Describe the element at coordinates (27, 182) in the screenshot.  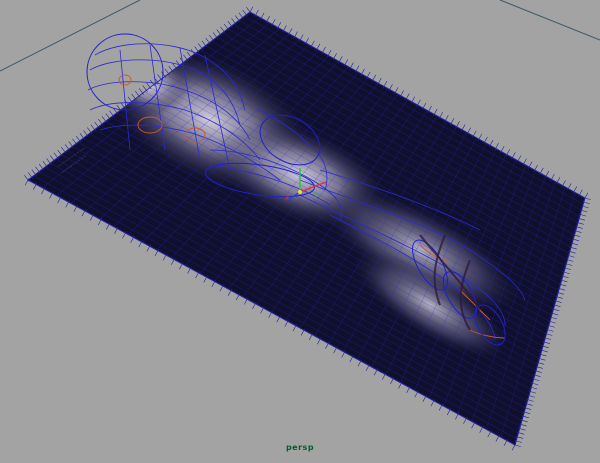
I see `edge-tick` at that location.